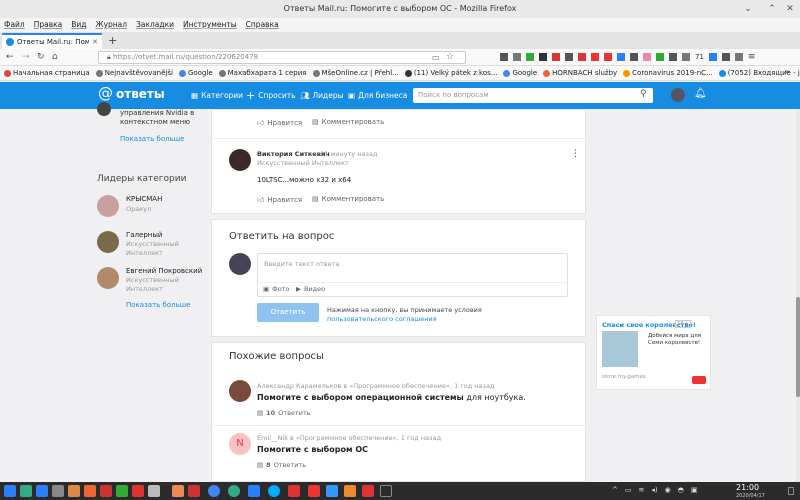  What do you see at coordinates (210, 25) in the screenshot?
I see `menu-tools: Инструменты` at bounding box center [210, 25].